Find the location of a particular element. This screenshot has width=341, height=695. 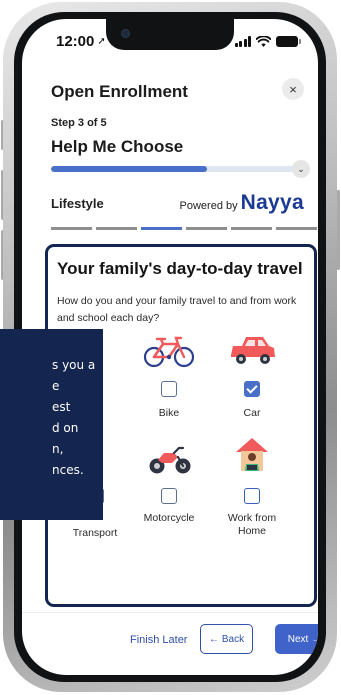

chevron-down-icon: ⌄ is located at coordinates (301, 169).